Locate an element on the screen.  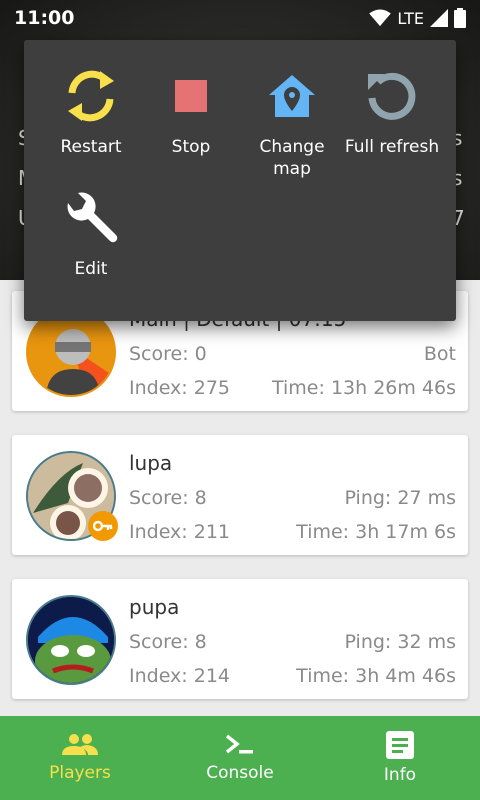
player-type: Bot is located at coordinates (439, 354).